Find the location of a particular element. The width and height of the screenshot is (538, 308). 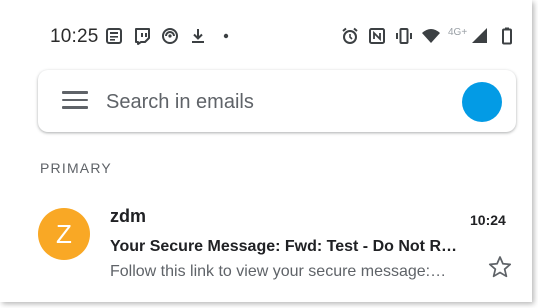

sender-avatar-letter: Z is located at coordinates (64, 233).